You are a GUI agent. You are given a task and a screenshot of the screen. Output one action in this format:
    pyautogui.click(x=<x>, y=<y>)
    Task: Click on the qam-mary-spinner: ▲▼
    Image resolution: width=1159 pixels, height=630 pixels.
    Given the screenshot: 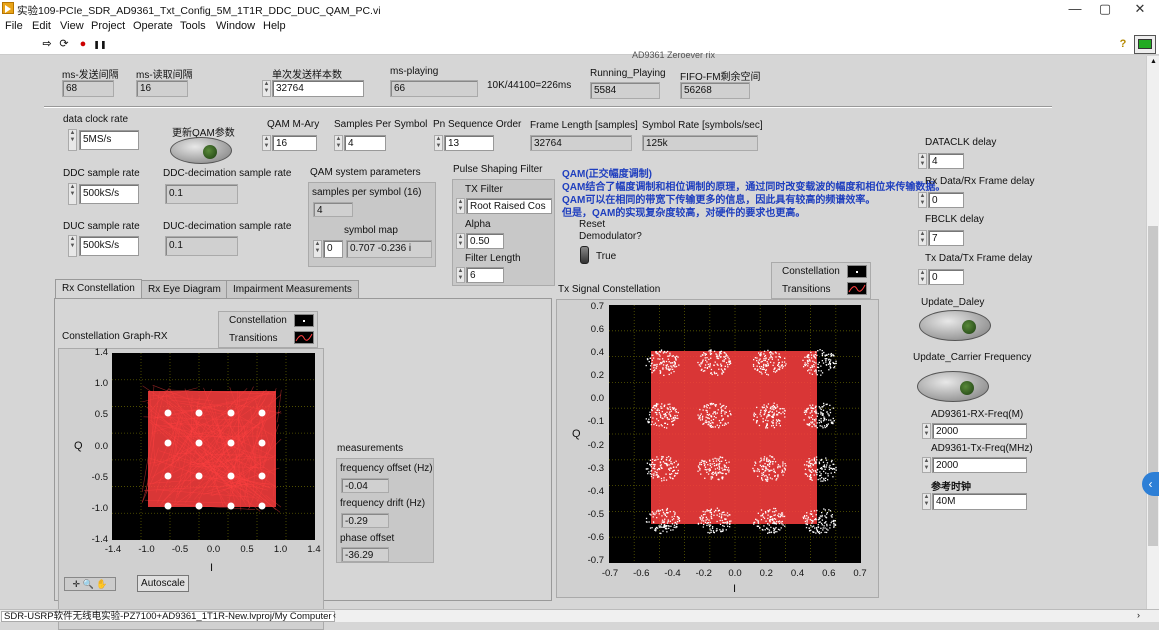 What is the action you would take?
    pyautogui.click(x=266, y=143)
    